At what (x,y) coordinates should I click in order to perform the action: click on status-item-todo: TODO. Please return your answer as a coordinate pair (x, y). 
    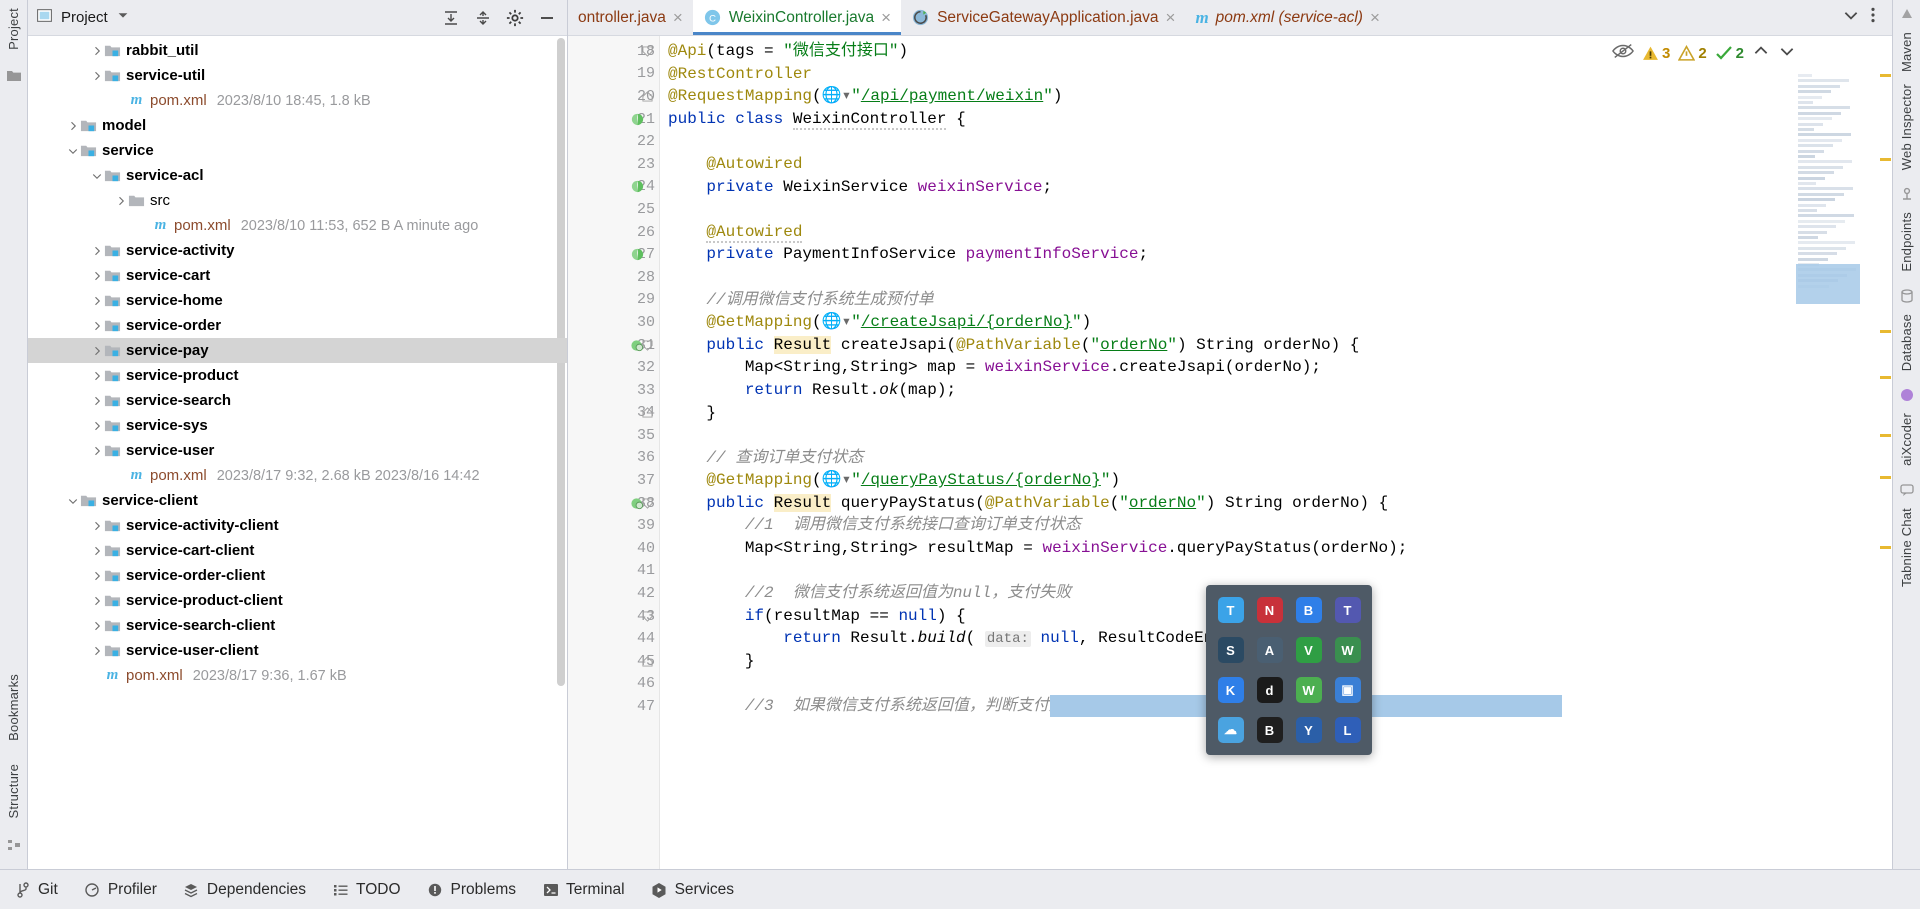
    Looking at the image, I should click on (366, 890).